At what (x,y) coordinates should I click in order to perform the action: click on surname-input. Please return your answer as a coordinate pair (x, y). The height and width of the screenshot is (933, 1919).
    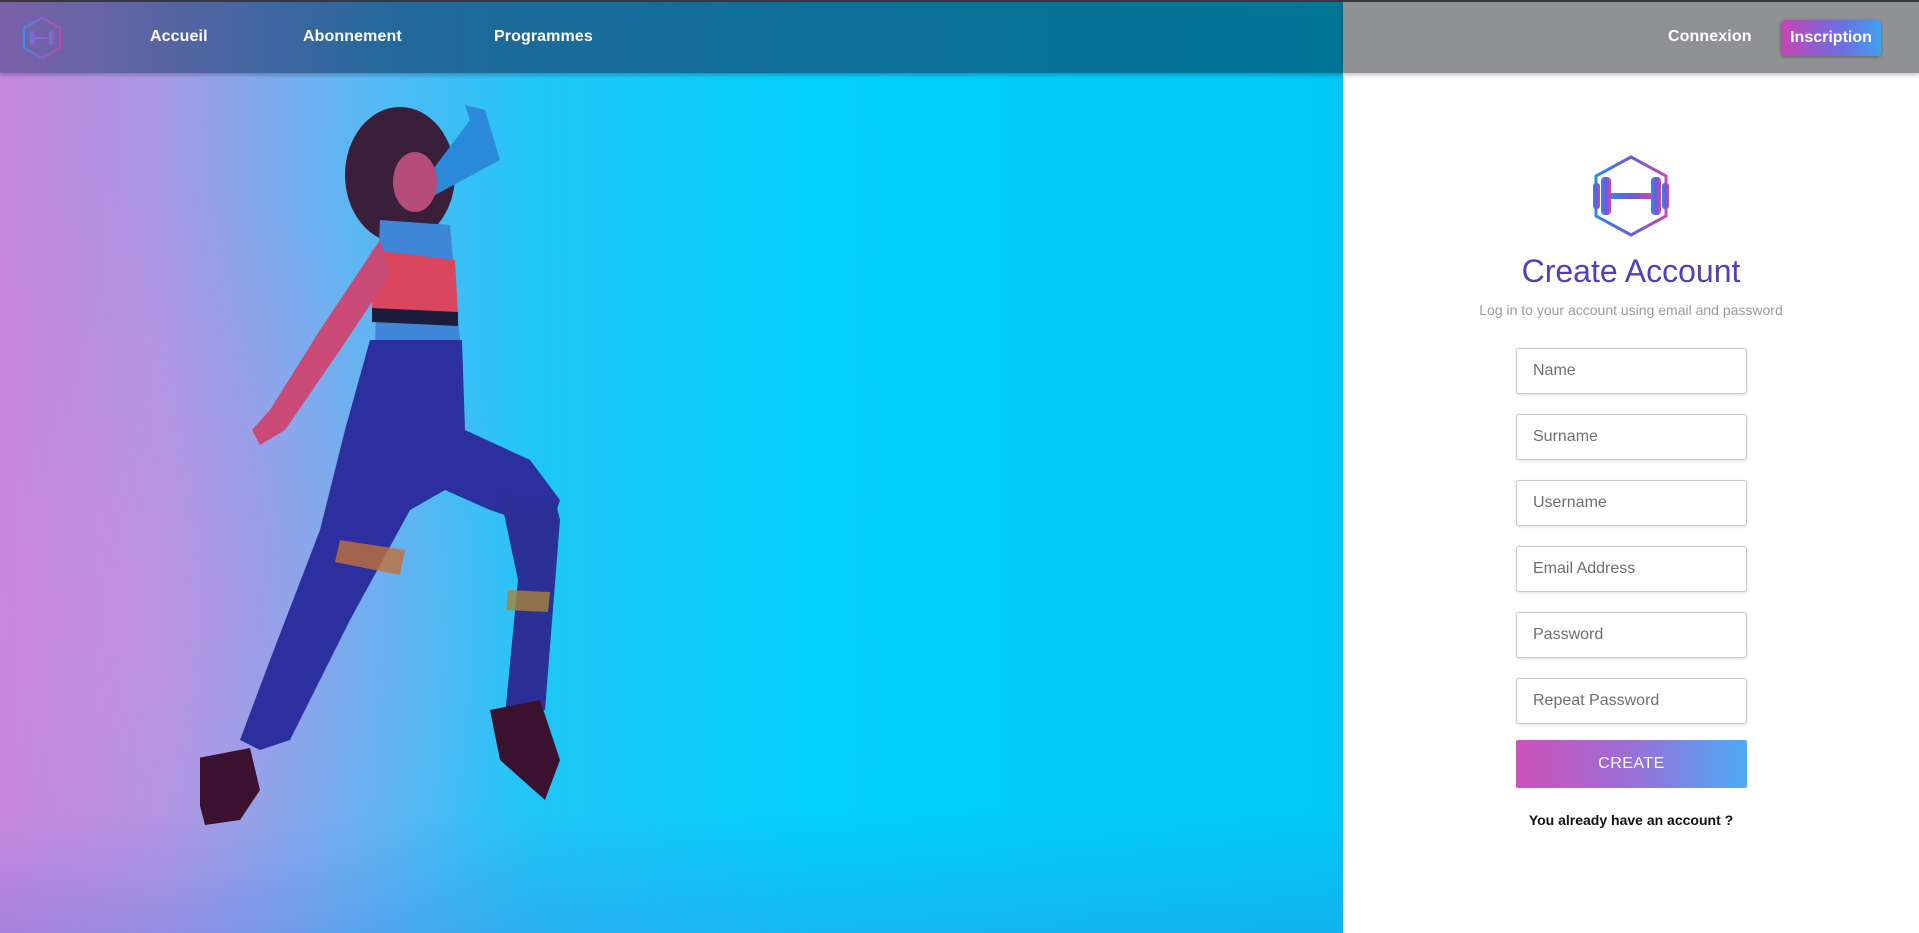
    Looking at the image, I should click on (1631, 437).